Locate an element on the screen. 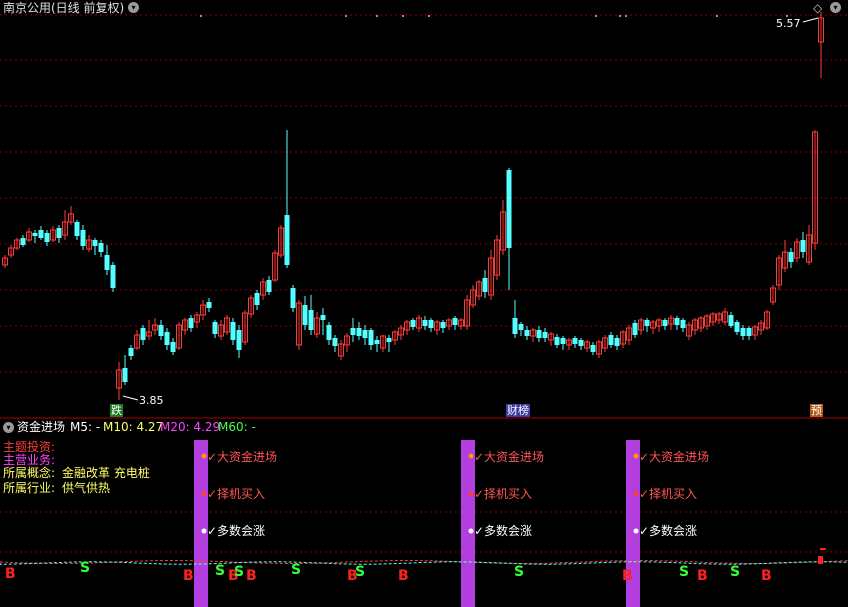 Image resolution: width=848 pixels, height=607 pixels. theme-investment-label: 主题投资: is located at coordinates (29, 447).